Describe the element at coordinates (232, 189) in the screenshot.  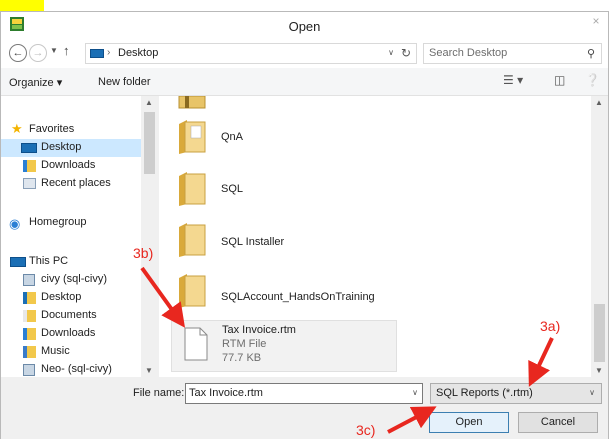
I see `list-item-label: SQL` at that location.